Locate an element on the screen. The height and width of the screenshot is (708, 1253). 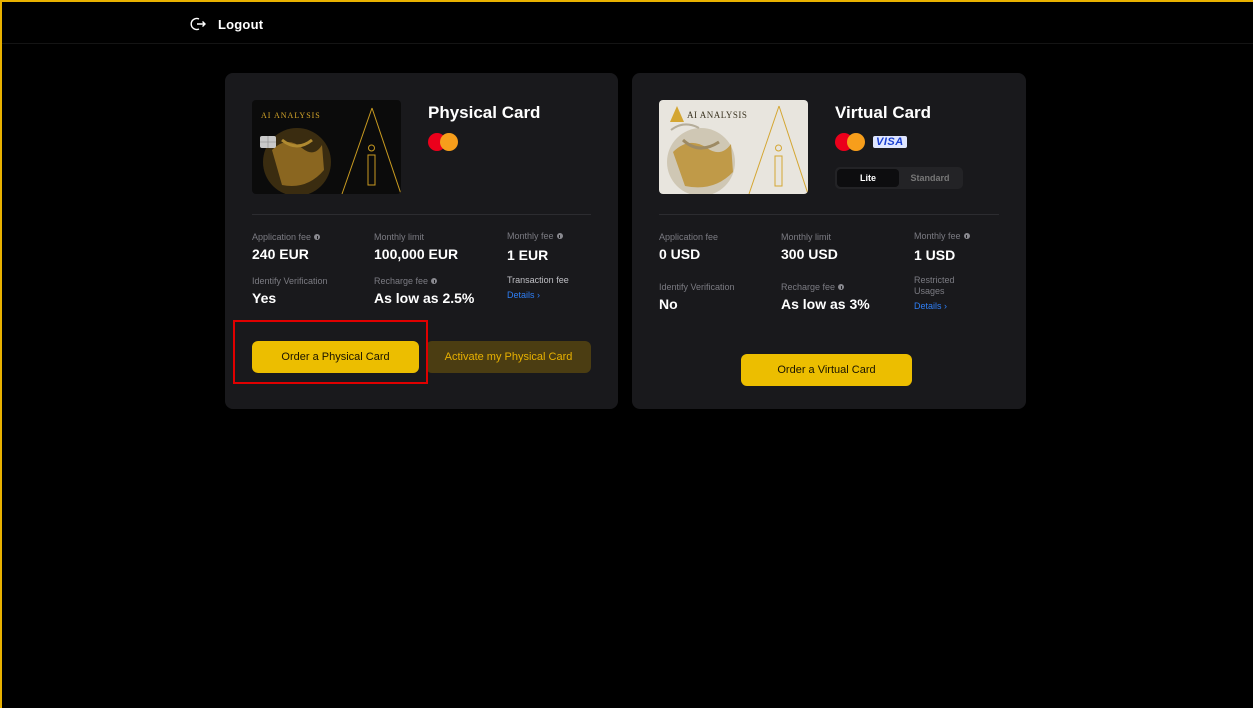
recharge-fee: Recharge fee As low as 3% is located at coordinates (825, 296).